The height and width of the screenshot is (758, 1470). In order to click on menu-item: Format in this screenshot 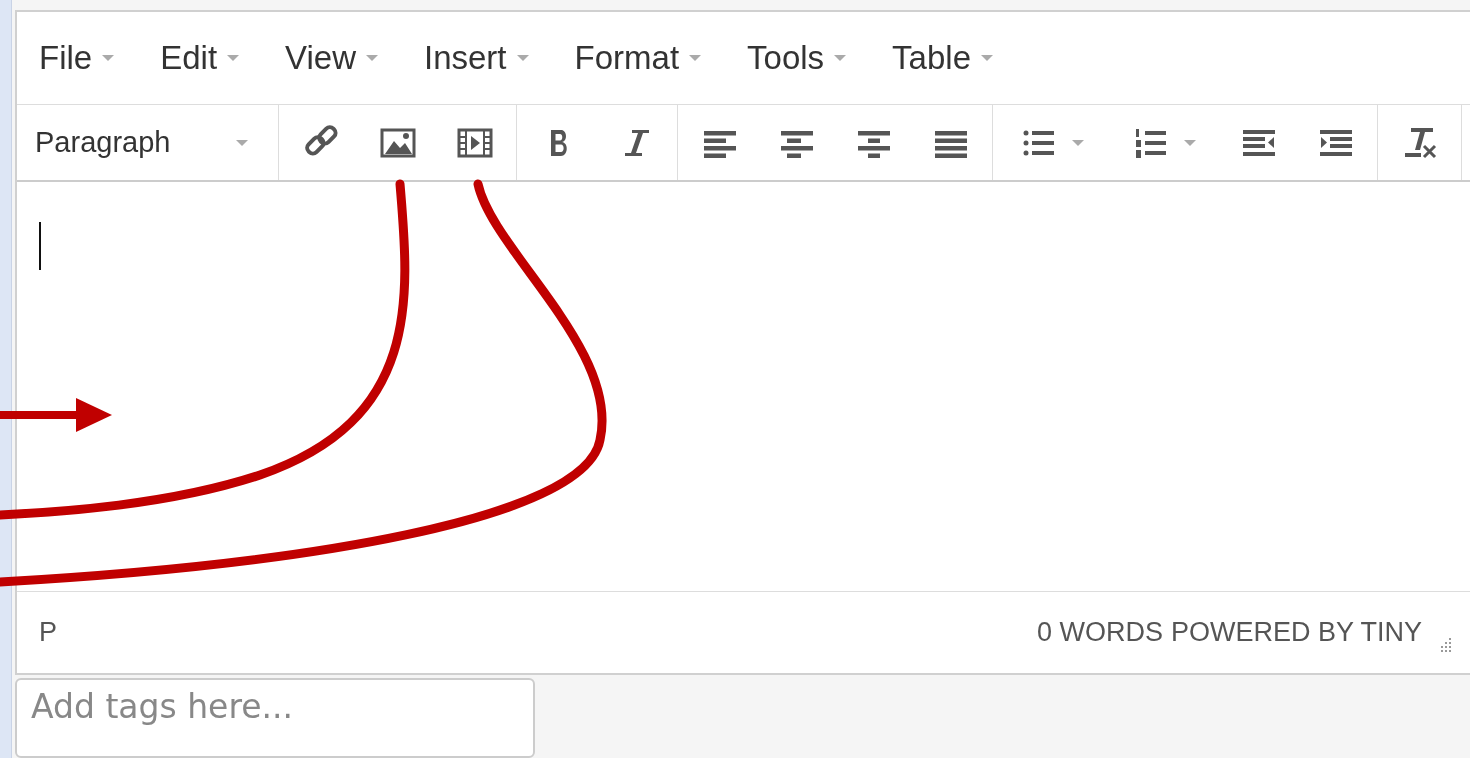, I will do `click(650, 58)`.